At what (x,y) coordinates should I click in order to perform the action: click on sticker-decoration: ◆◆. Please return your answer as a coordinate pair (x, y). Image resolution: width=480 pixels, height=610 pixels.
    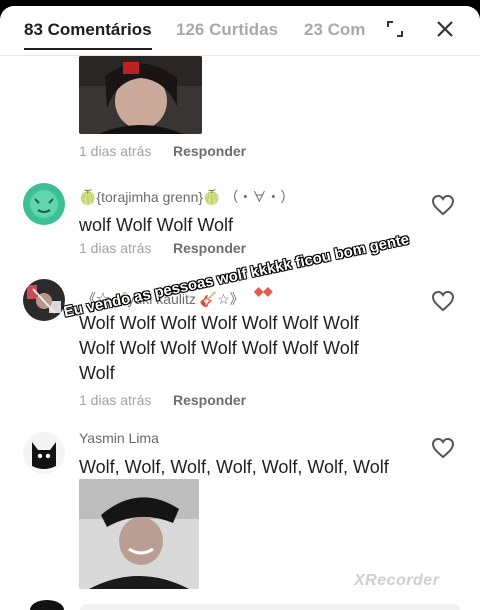
    Looking at the image, I should click on (263, 291).